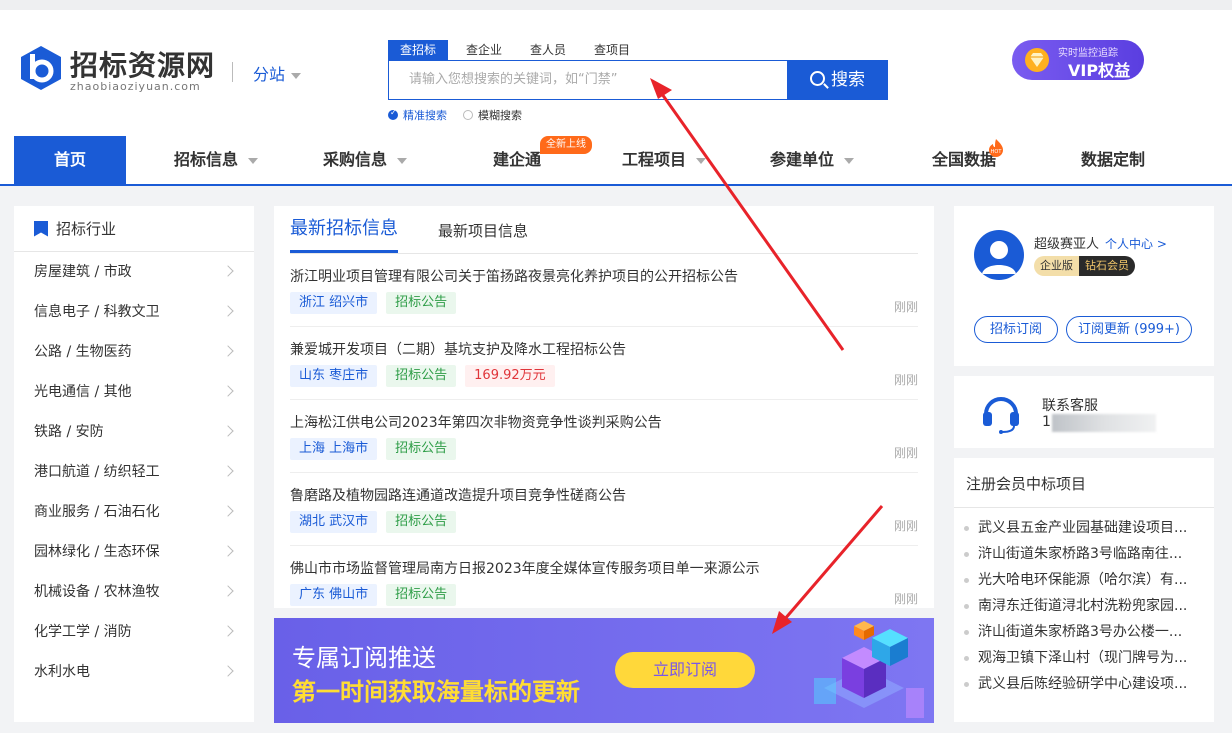 The image size is (1232, 733). I want to click on search-input: 请输入您想搜索的关键词，如“门禁”, so click(588, 80).